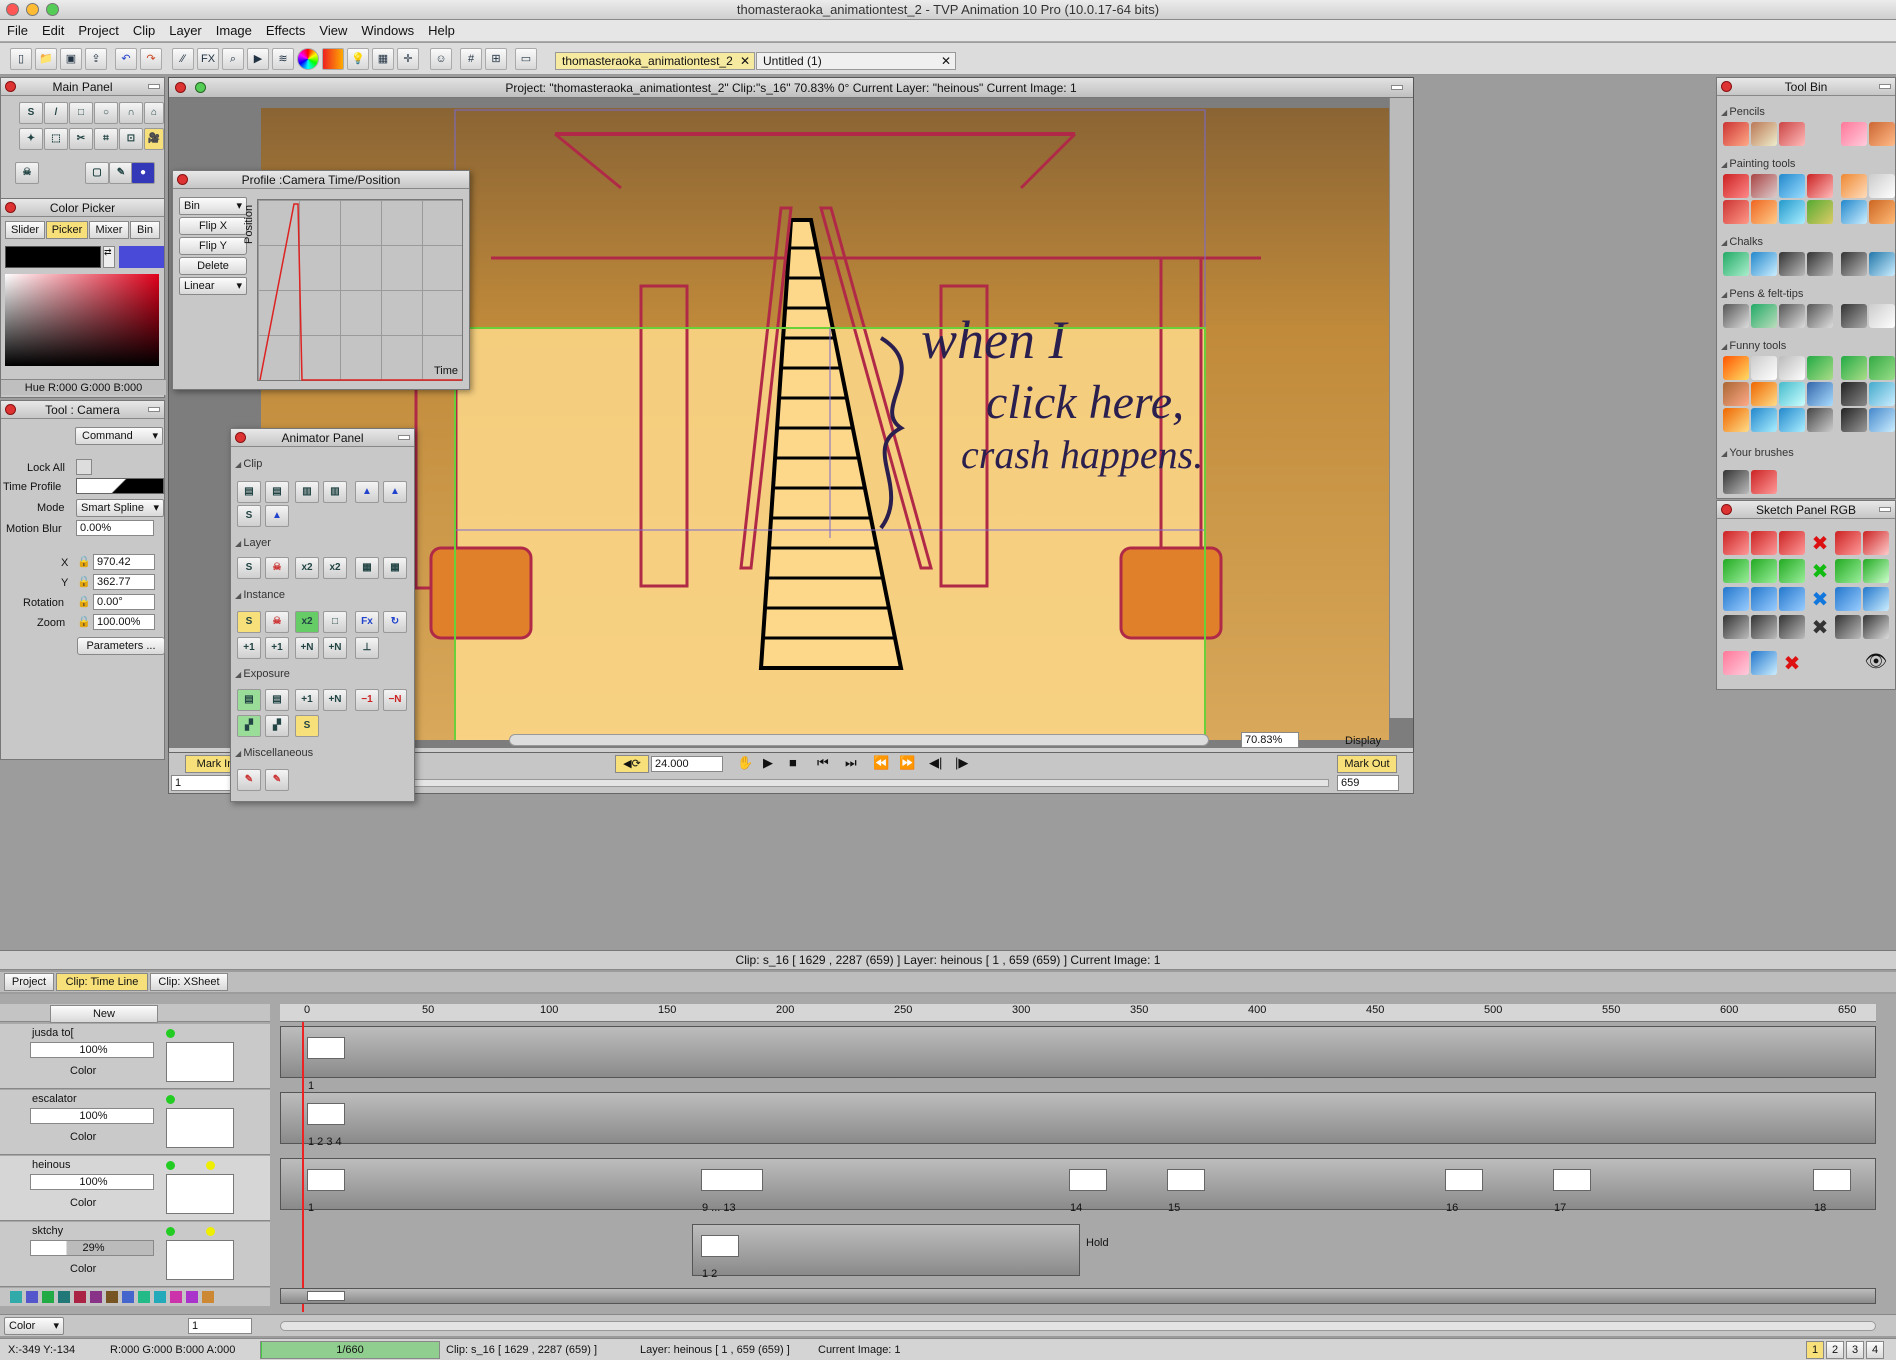  What do you see at coordinates (131, 113) in the screenshot?
I see `curve-tool-icon: ∩` at bounding box center [131, 113].